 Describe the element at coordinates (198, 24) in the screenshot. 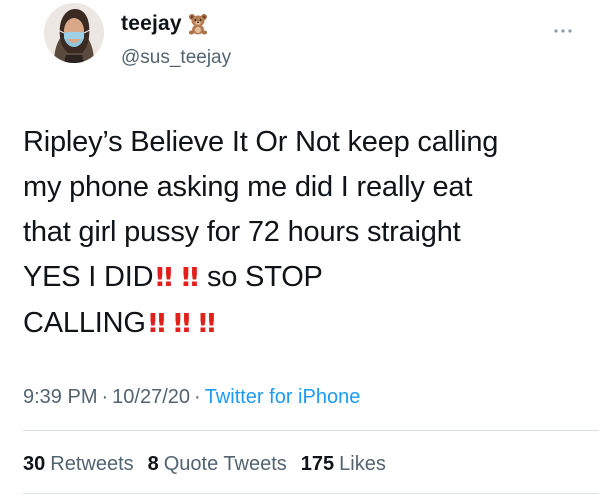

I see `teddy-bear-icon` at that location.